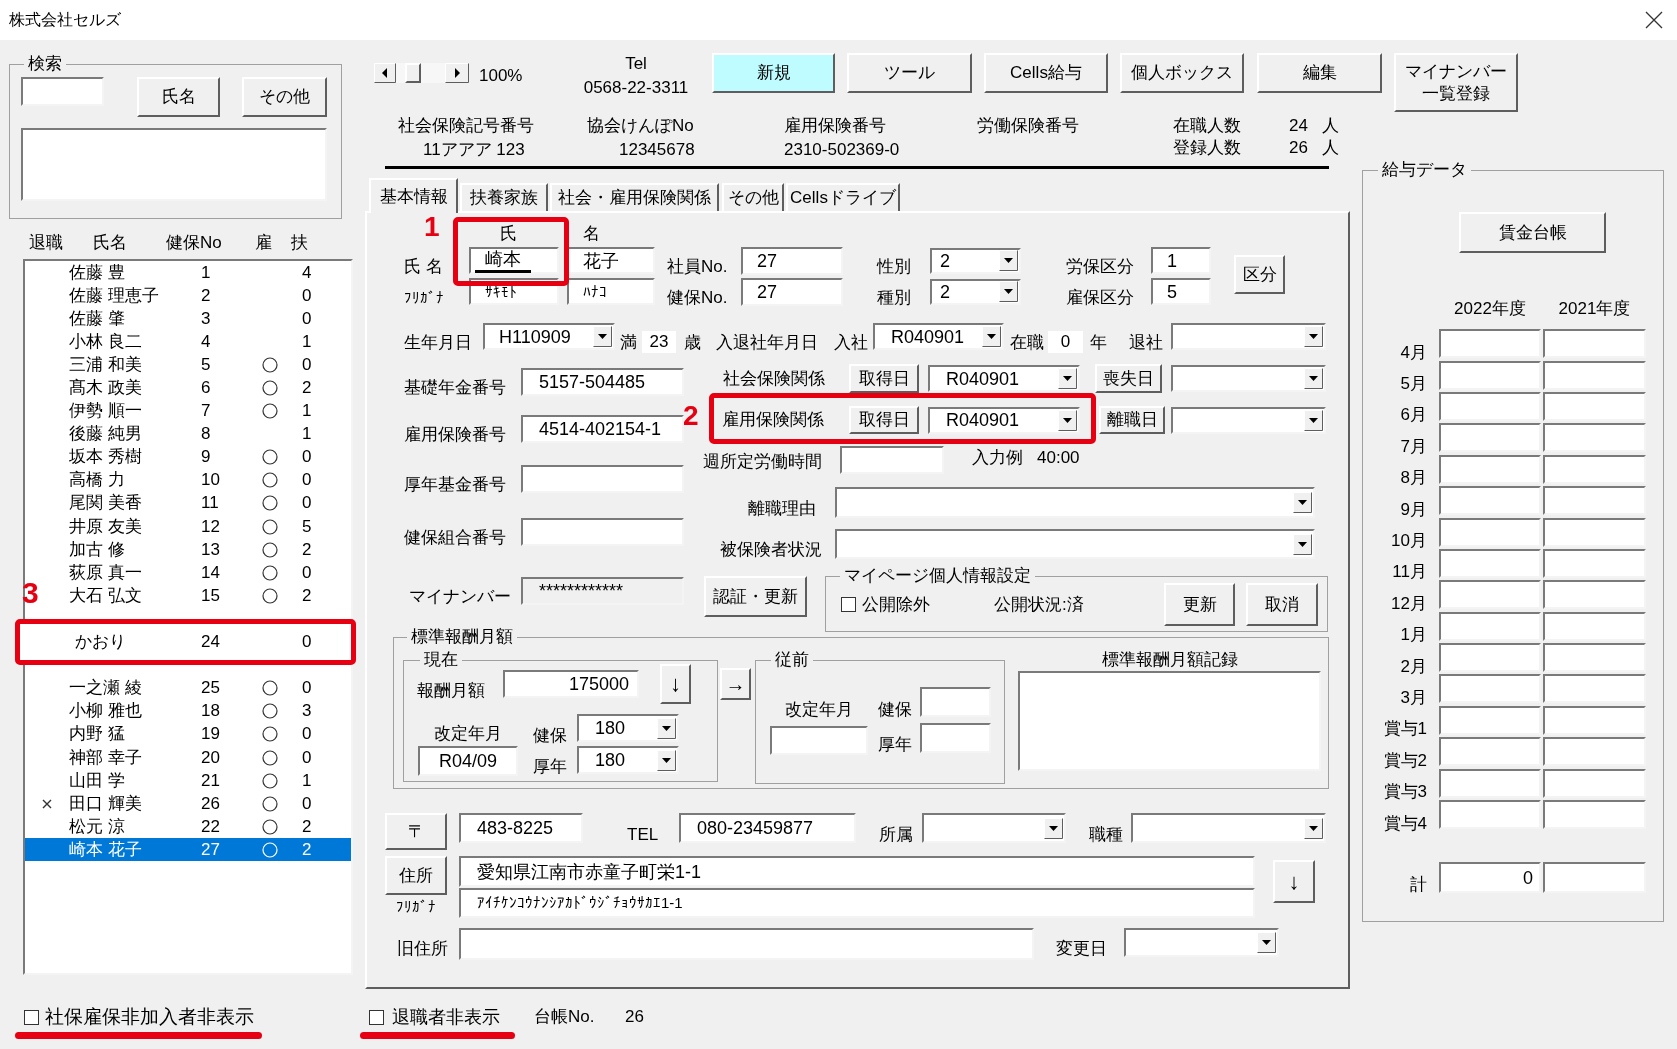 The height and width of the screenshot is (1049, 1677). What do you see at coordinates (843, 197) in the screenshot?
I see `tab: Cellsドライブ` at bounding box center [843, 197].